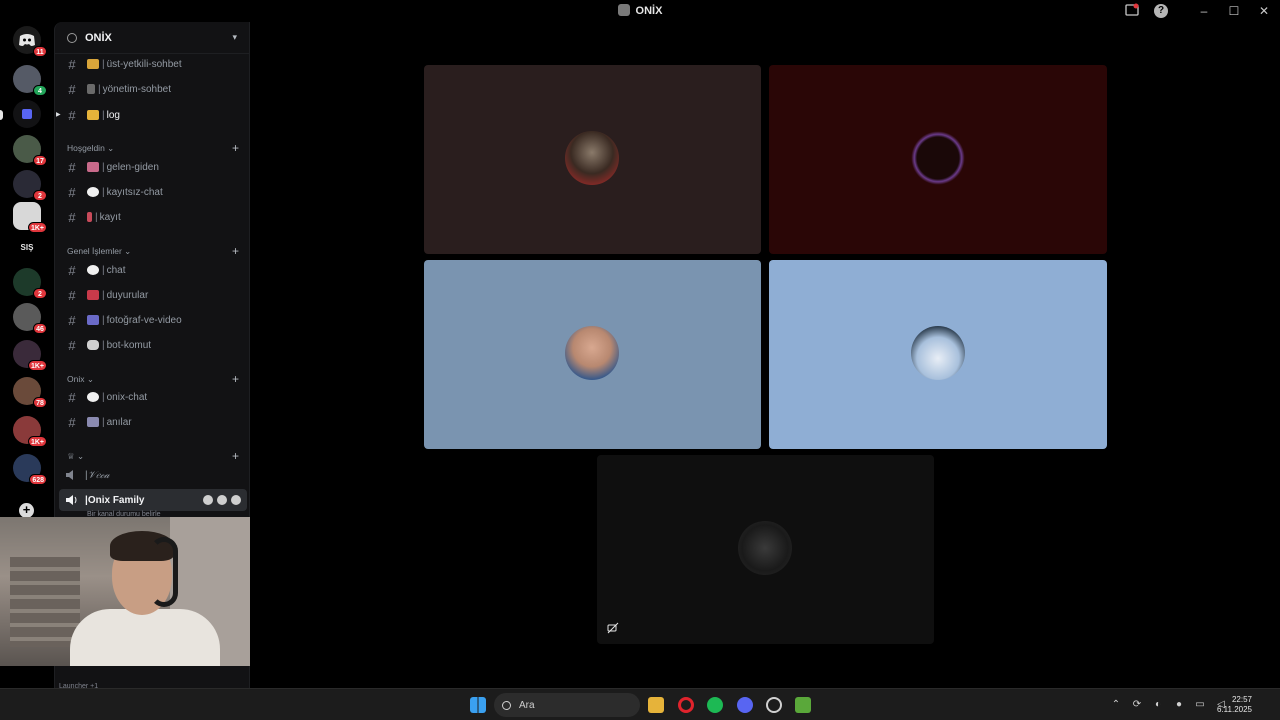 The width and height of the screenshot is (1280, 720). Describe the element at coordinates (153, 345) in the screenshot. I see `channel-item: # | bot-komut` at that location.